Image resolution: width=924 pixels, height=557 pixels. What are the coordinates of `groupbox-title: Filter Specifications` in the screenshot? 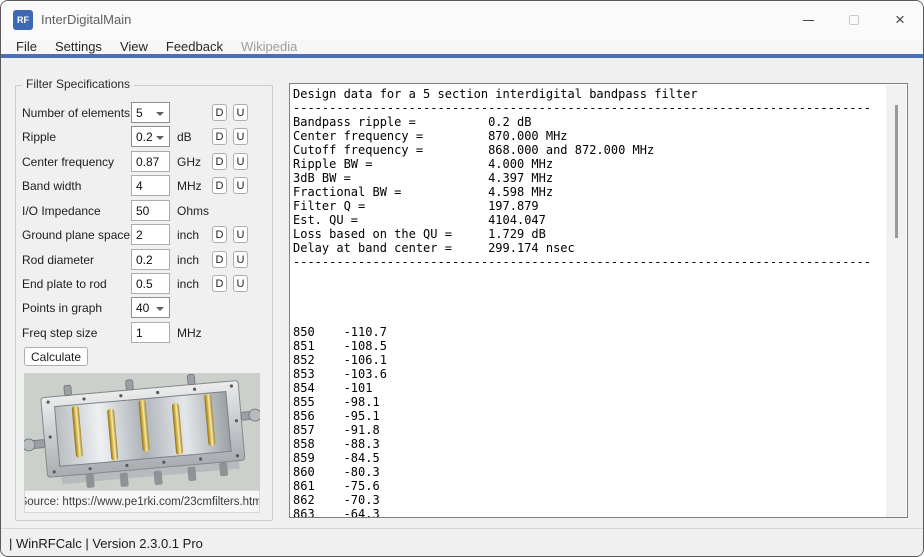 It's located at (78, 84).